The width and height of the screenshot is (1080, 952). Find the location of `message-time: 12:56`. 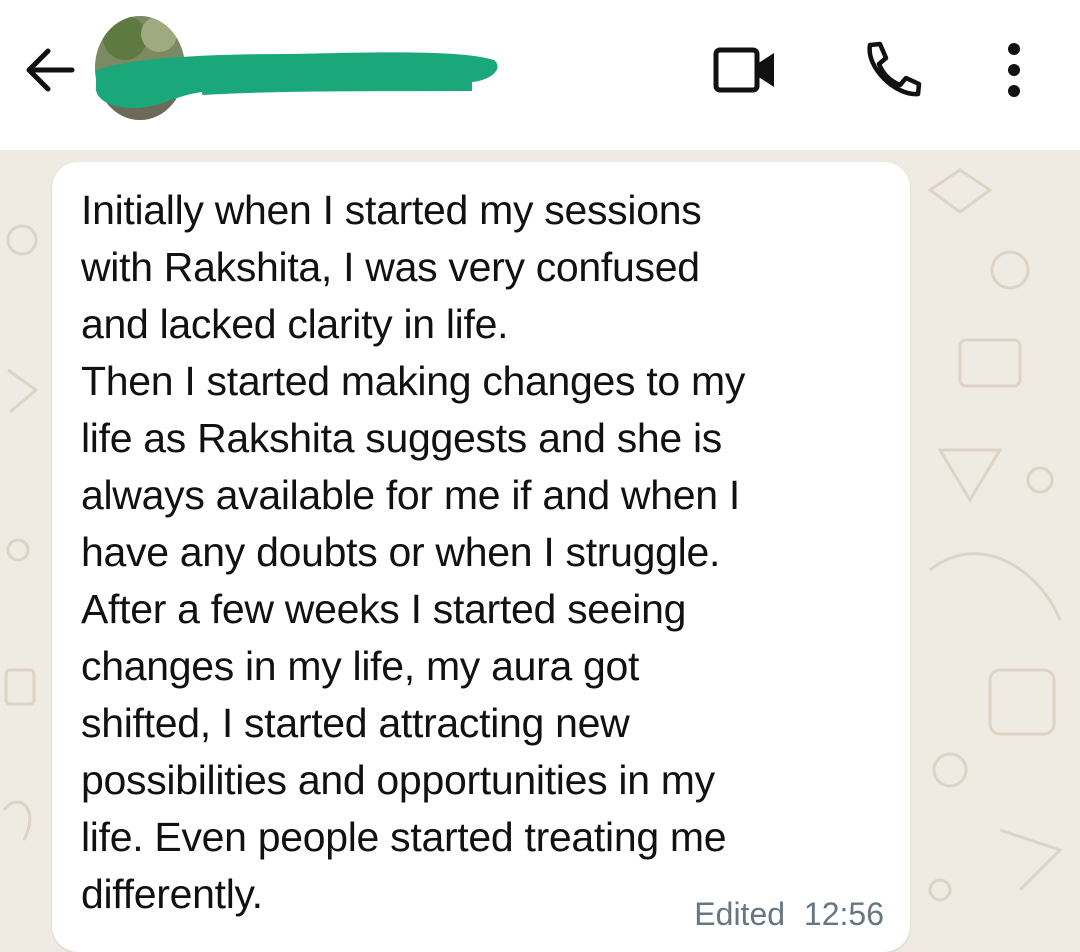

message-time: 12:56 is located at coordinates (843, 914).